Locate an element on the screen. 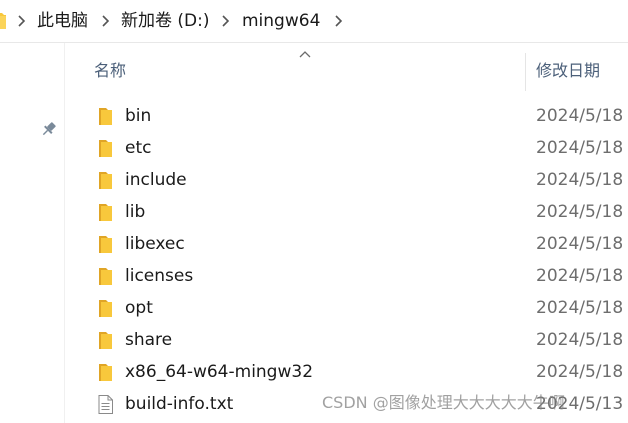 Image resolution: width=628 pixels, height=423 pixels. text-file-icon is located at coordinates (105, 404).